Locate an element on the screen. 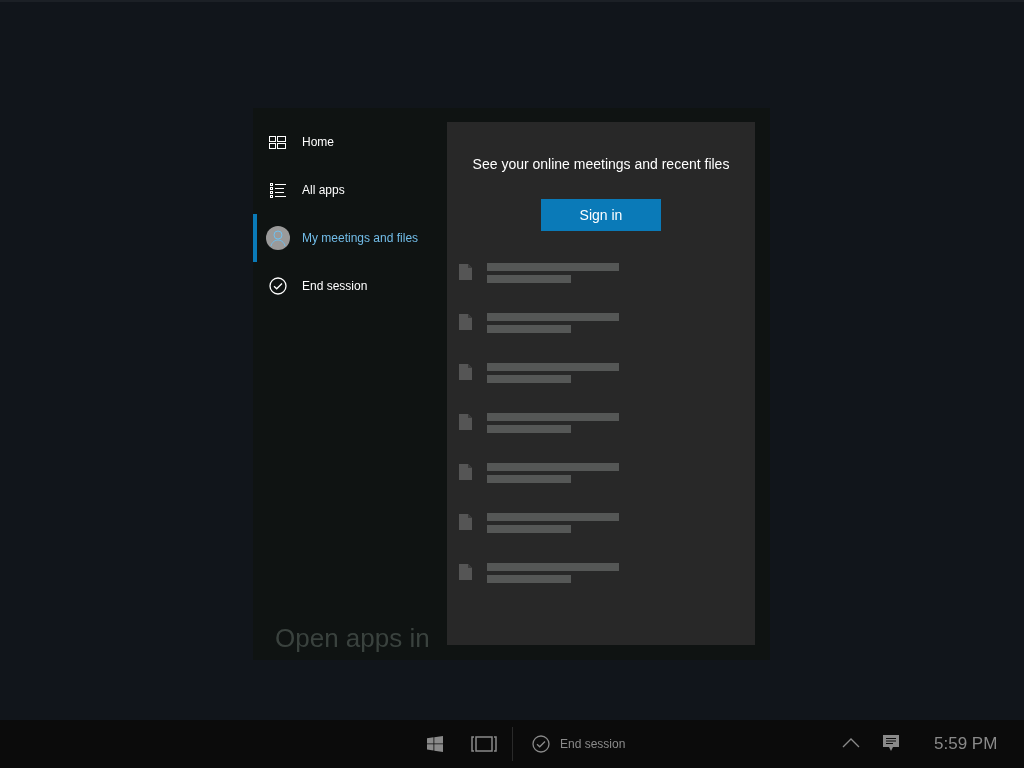 This screenshot has height=768, width=1024. selection-indicator is located at coordinates (255, 238).